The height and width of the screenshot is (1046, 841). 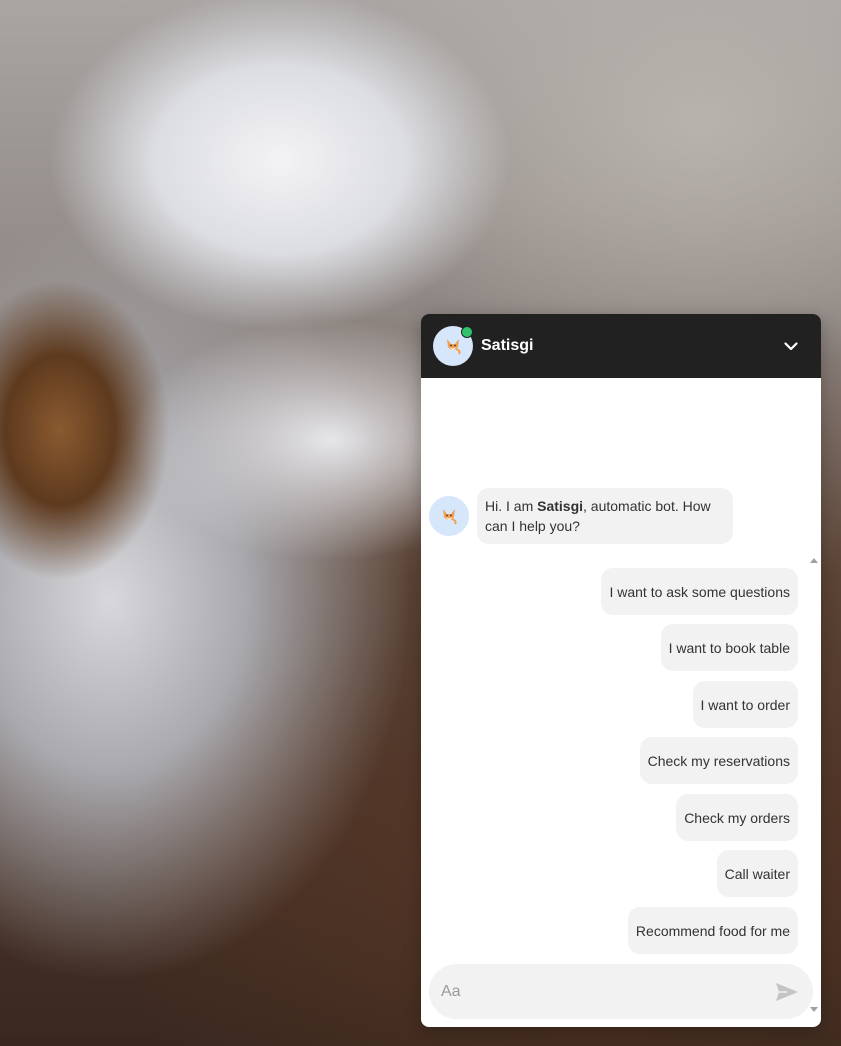 I want to click on option-check-reservations: Check my reservations, so click(x=718, y=760).